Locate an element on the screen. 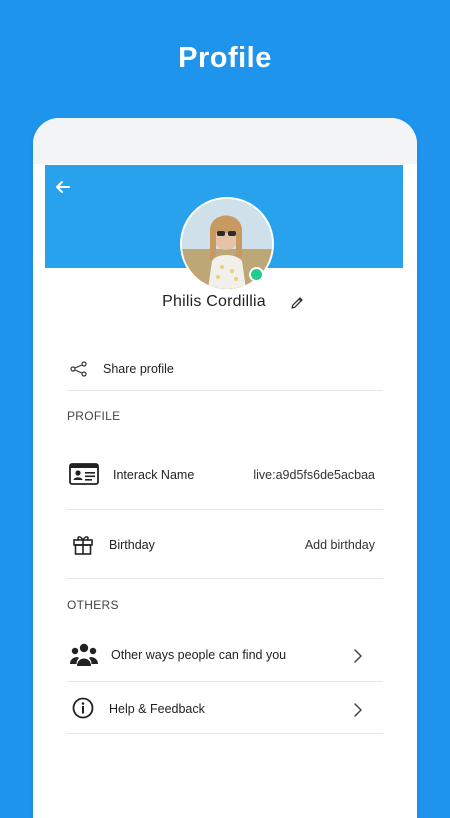  other-ways-row: Other ways people can find you is located at coordinates (225, 655).